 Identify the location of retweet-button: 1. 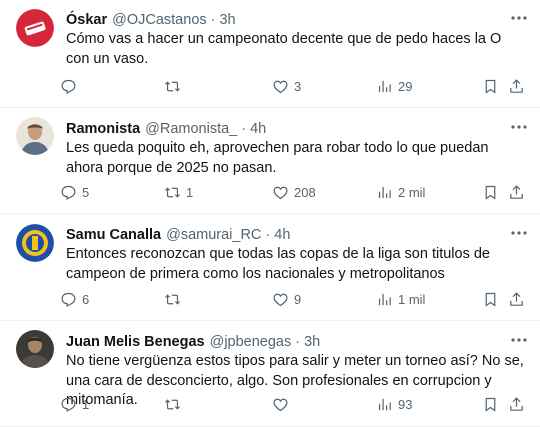
(178, 192).